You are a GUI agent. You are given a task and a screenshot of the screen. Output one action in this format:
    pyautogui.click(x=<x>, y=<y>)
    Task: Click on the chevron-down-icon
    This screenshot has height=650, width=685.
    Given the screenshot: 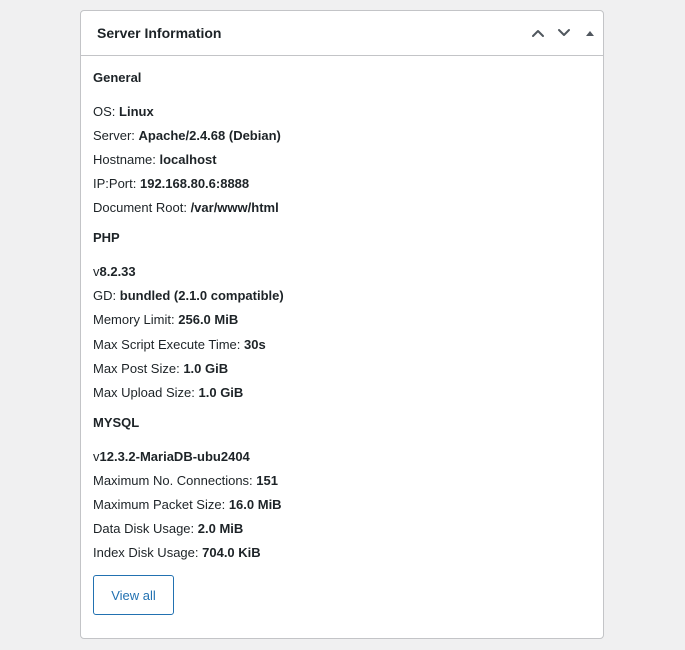 What is the action you would take?
    pyautogui.click(x=564, y=32)
    